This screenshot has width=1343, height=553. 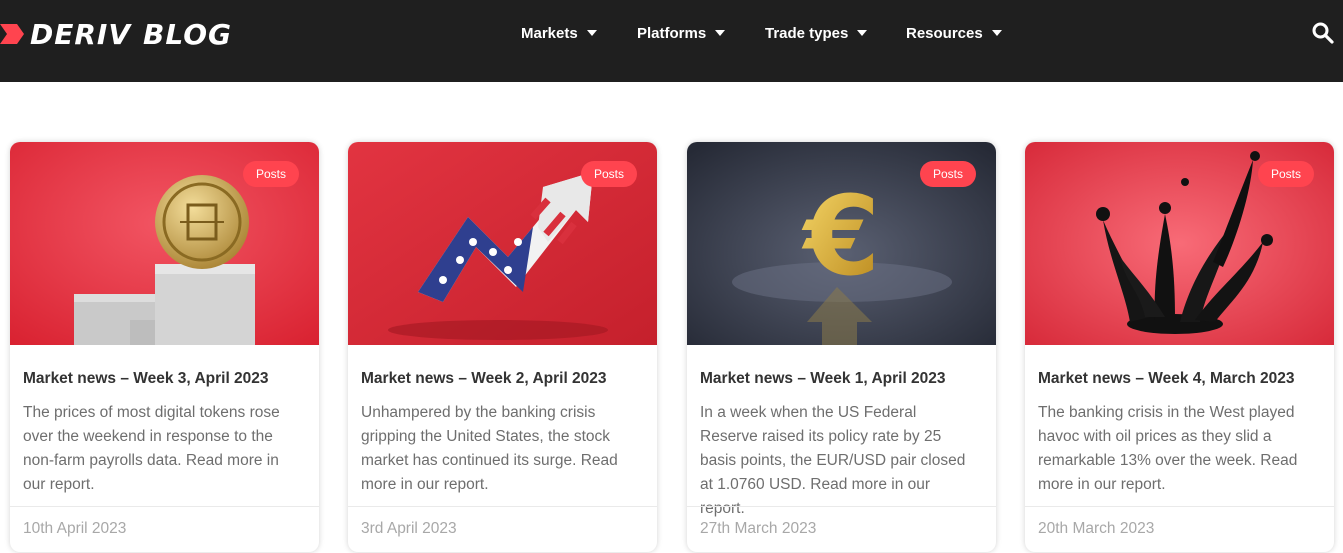 What do you see at coordinates (506, 379) in the screenshot?
I see `post-title: Market news – Week 2, April 2023` at bounding box center [506, 379].